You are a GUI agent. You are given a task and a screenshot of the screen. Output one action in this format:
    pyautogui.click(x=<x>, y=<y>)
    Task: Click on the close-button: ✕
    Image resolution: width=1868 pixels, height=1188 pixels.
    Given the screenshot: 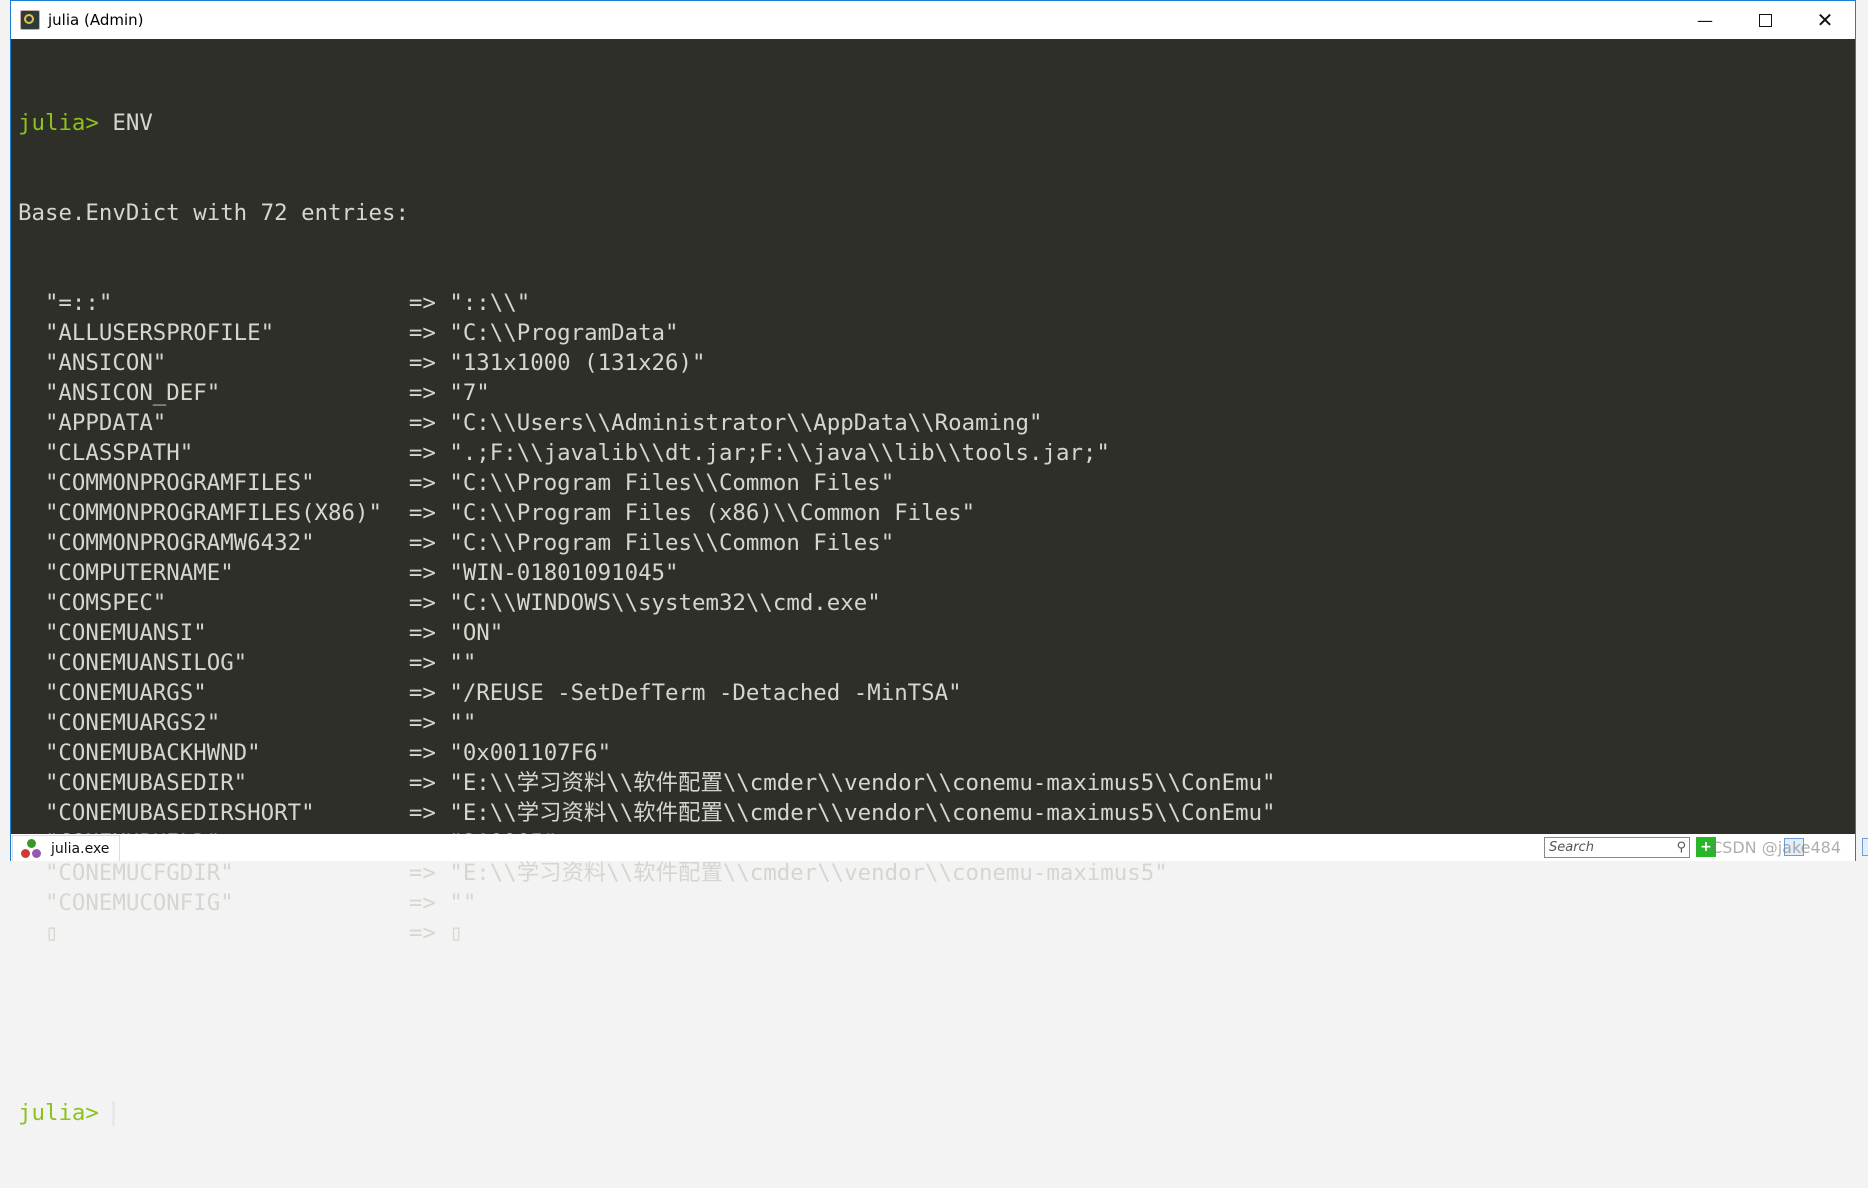 What is the action you would take?
    pyautogui.click(x=1825, y=20)
    